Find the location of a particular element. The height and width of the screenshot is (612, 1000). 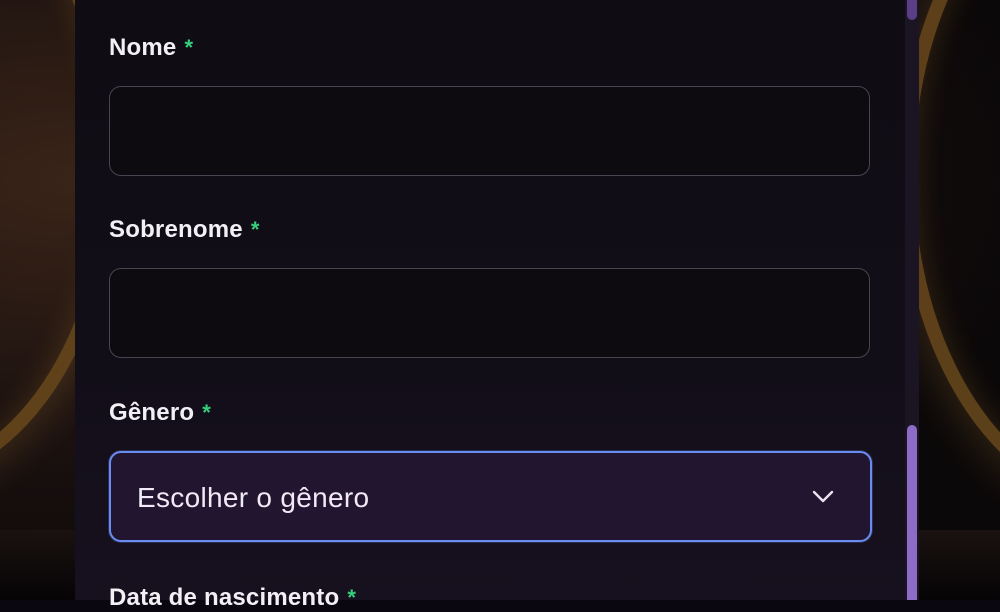

last-name-label-text: Sobrenome is located at coordinates (176, 229).